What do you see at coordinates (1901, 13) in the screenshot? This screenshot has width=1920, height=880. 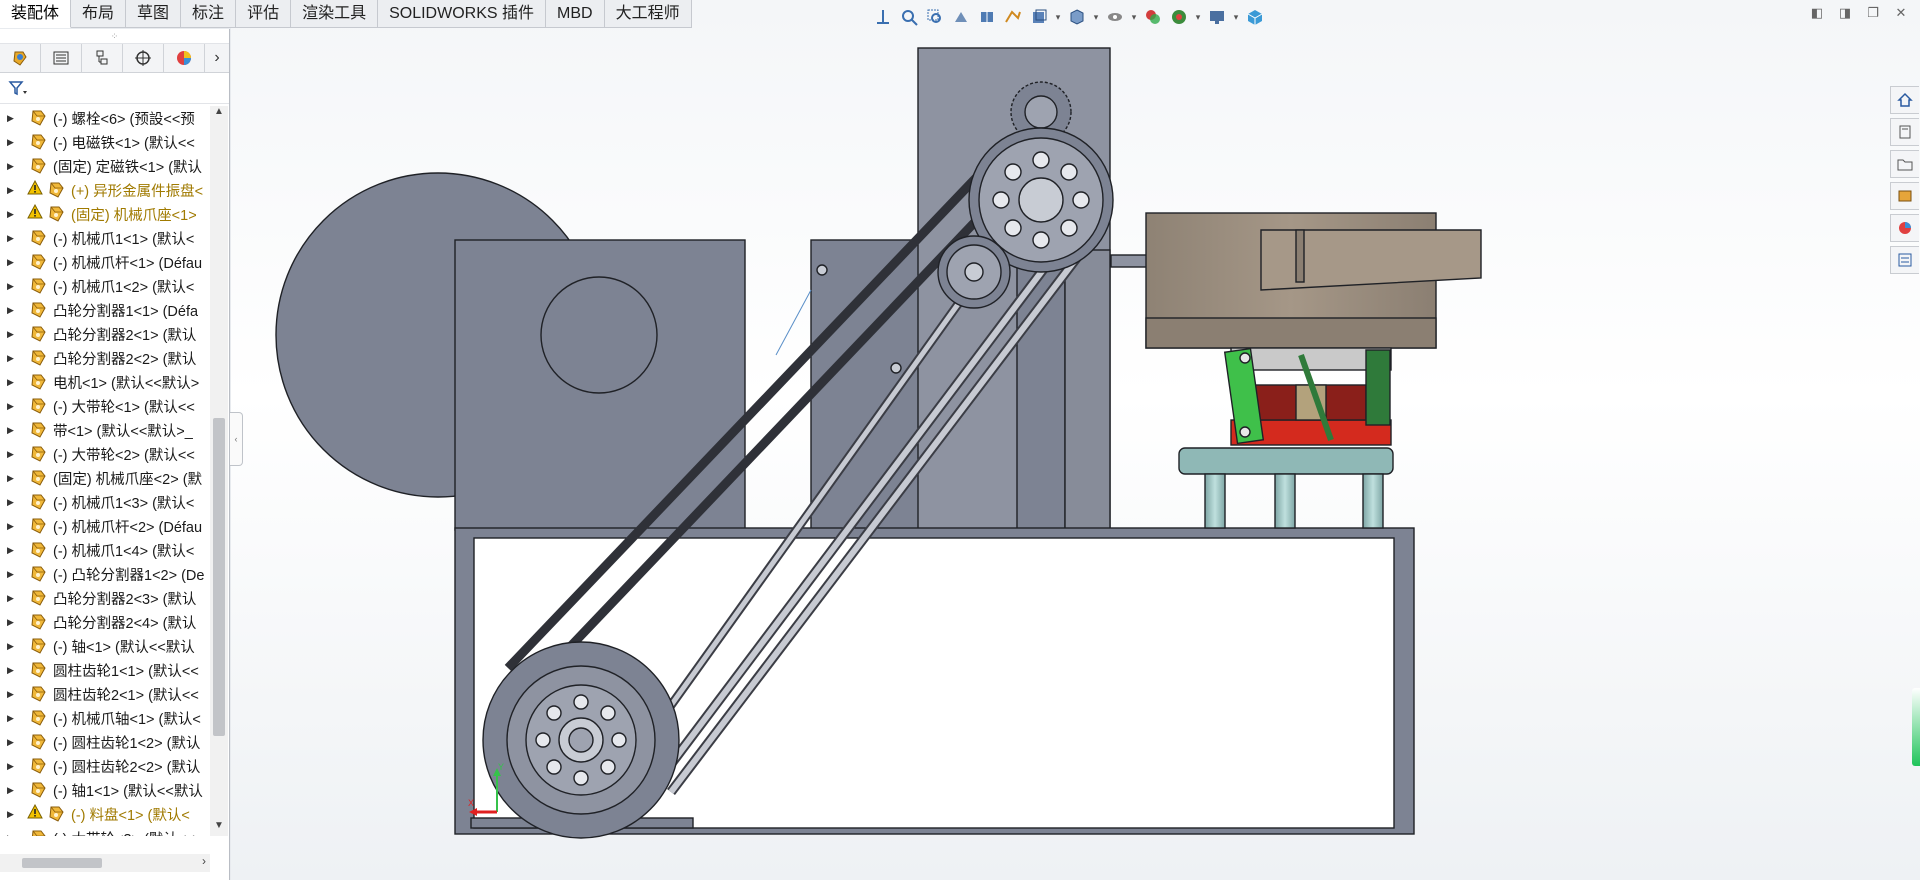 I see `close-window-icon: ✕` at bounding box center [1901, 13].